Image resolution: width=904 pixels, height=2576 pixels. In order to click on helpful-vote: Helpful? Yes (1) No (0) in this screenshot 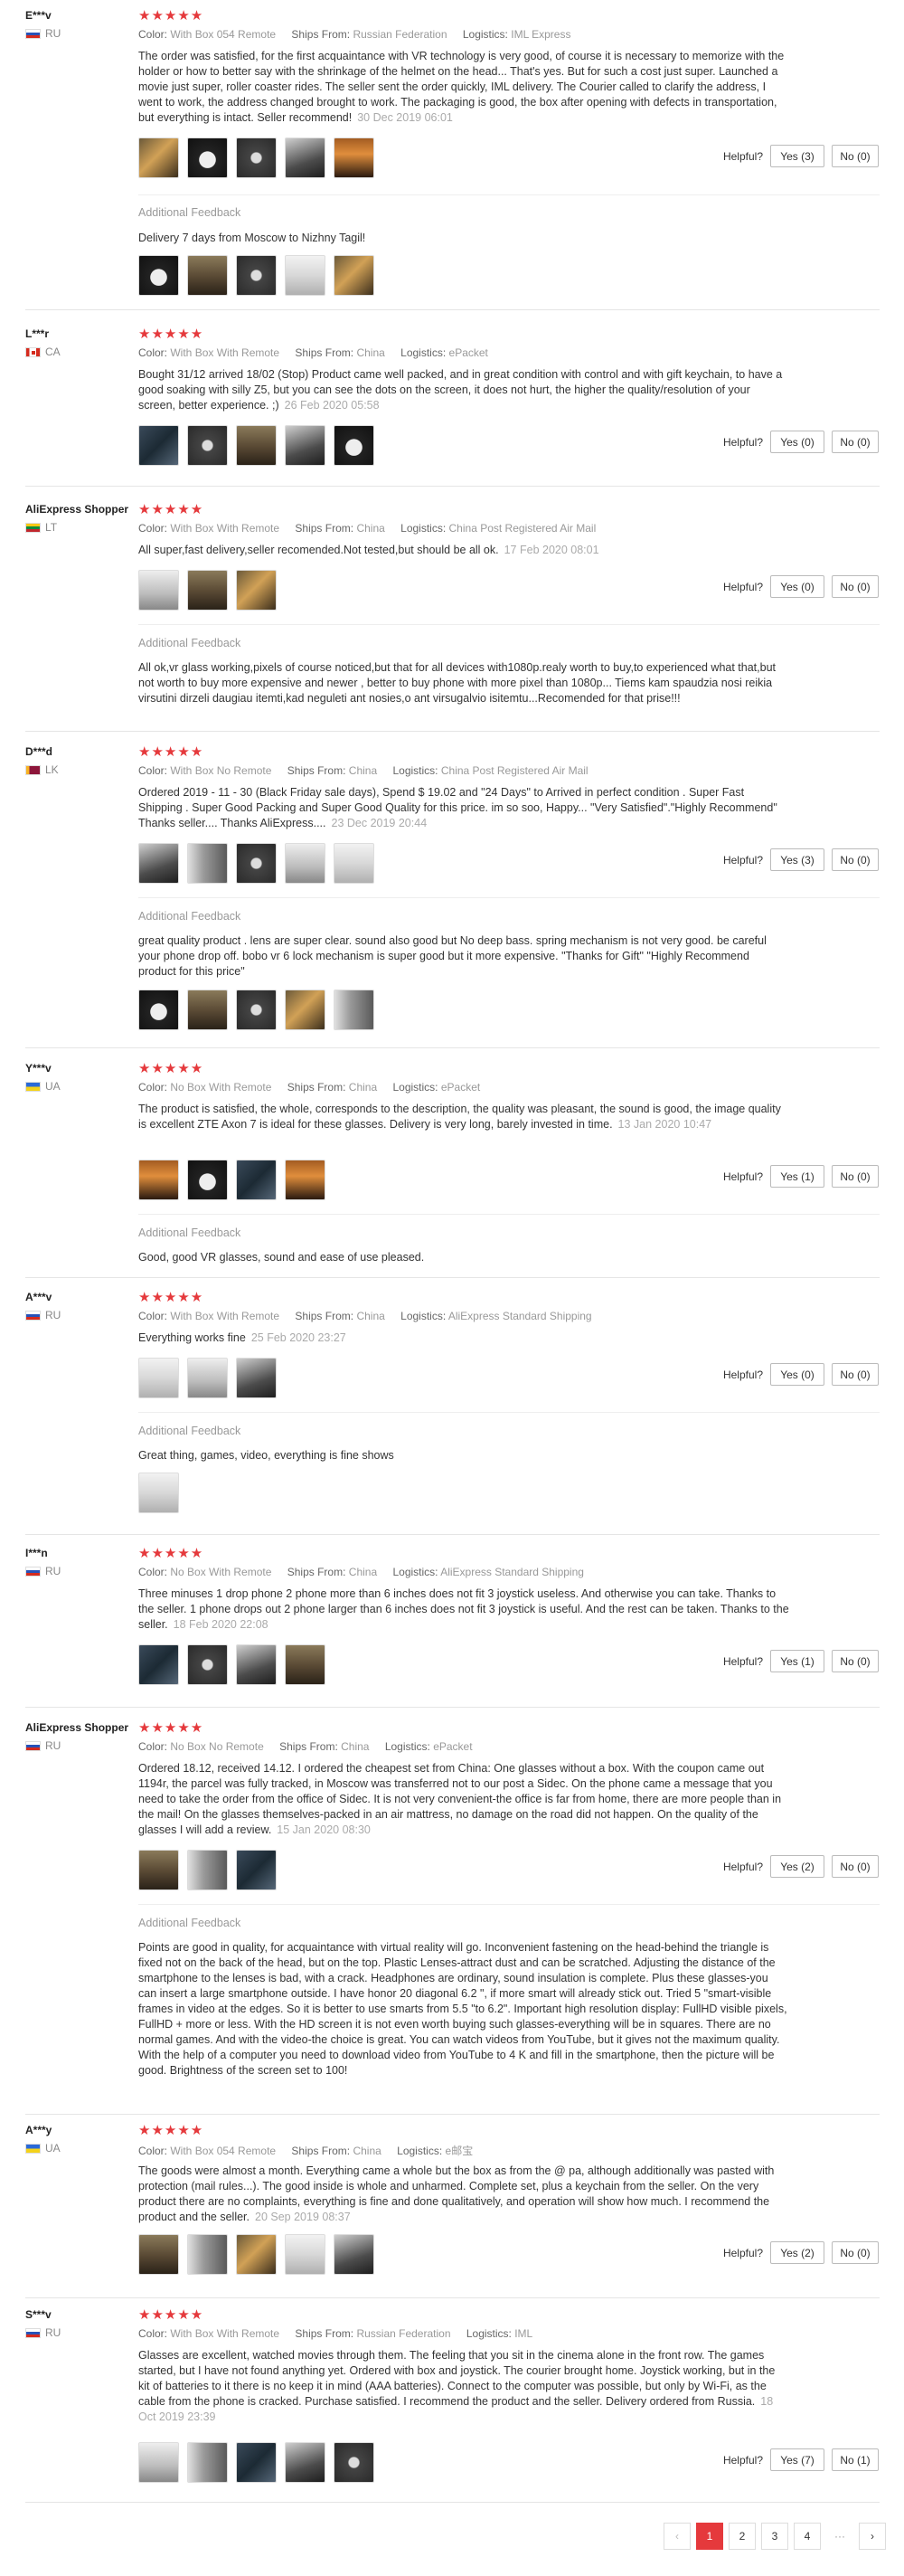, I will do `click(801, 1177)`.